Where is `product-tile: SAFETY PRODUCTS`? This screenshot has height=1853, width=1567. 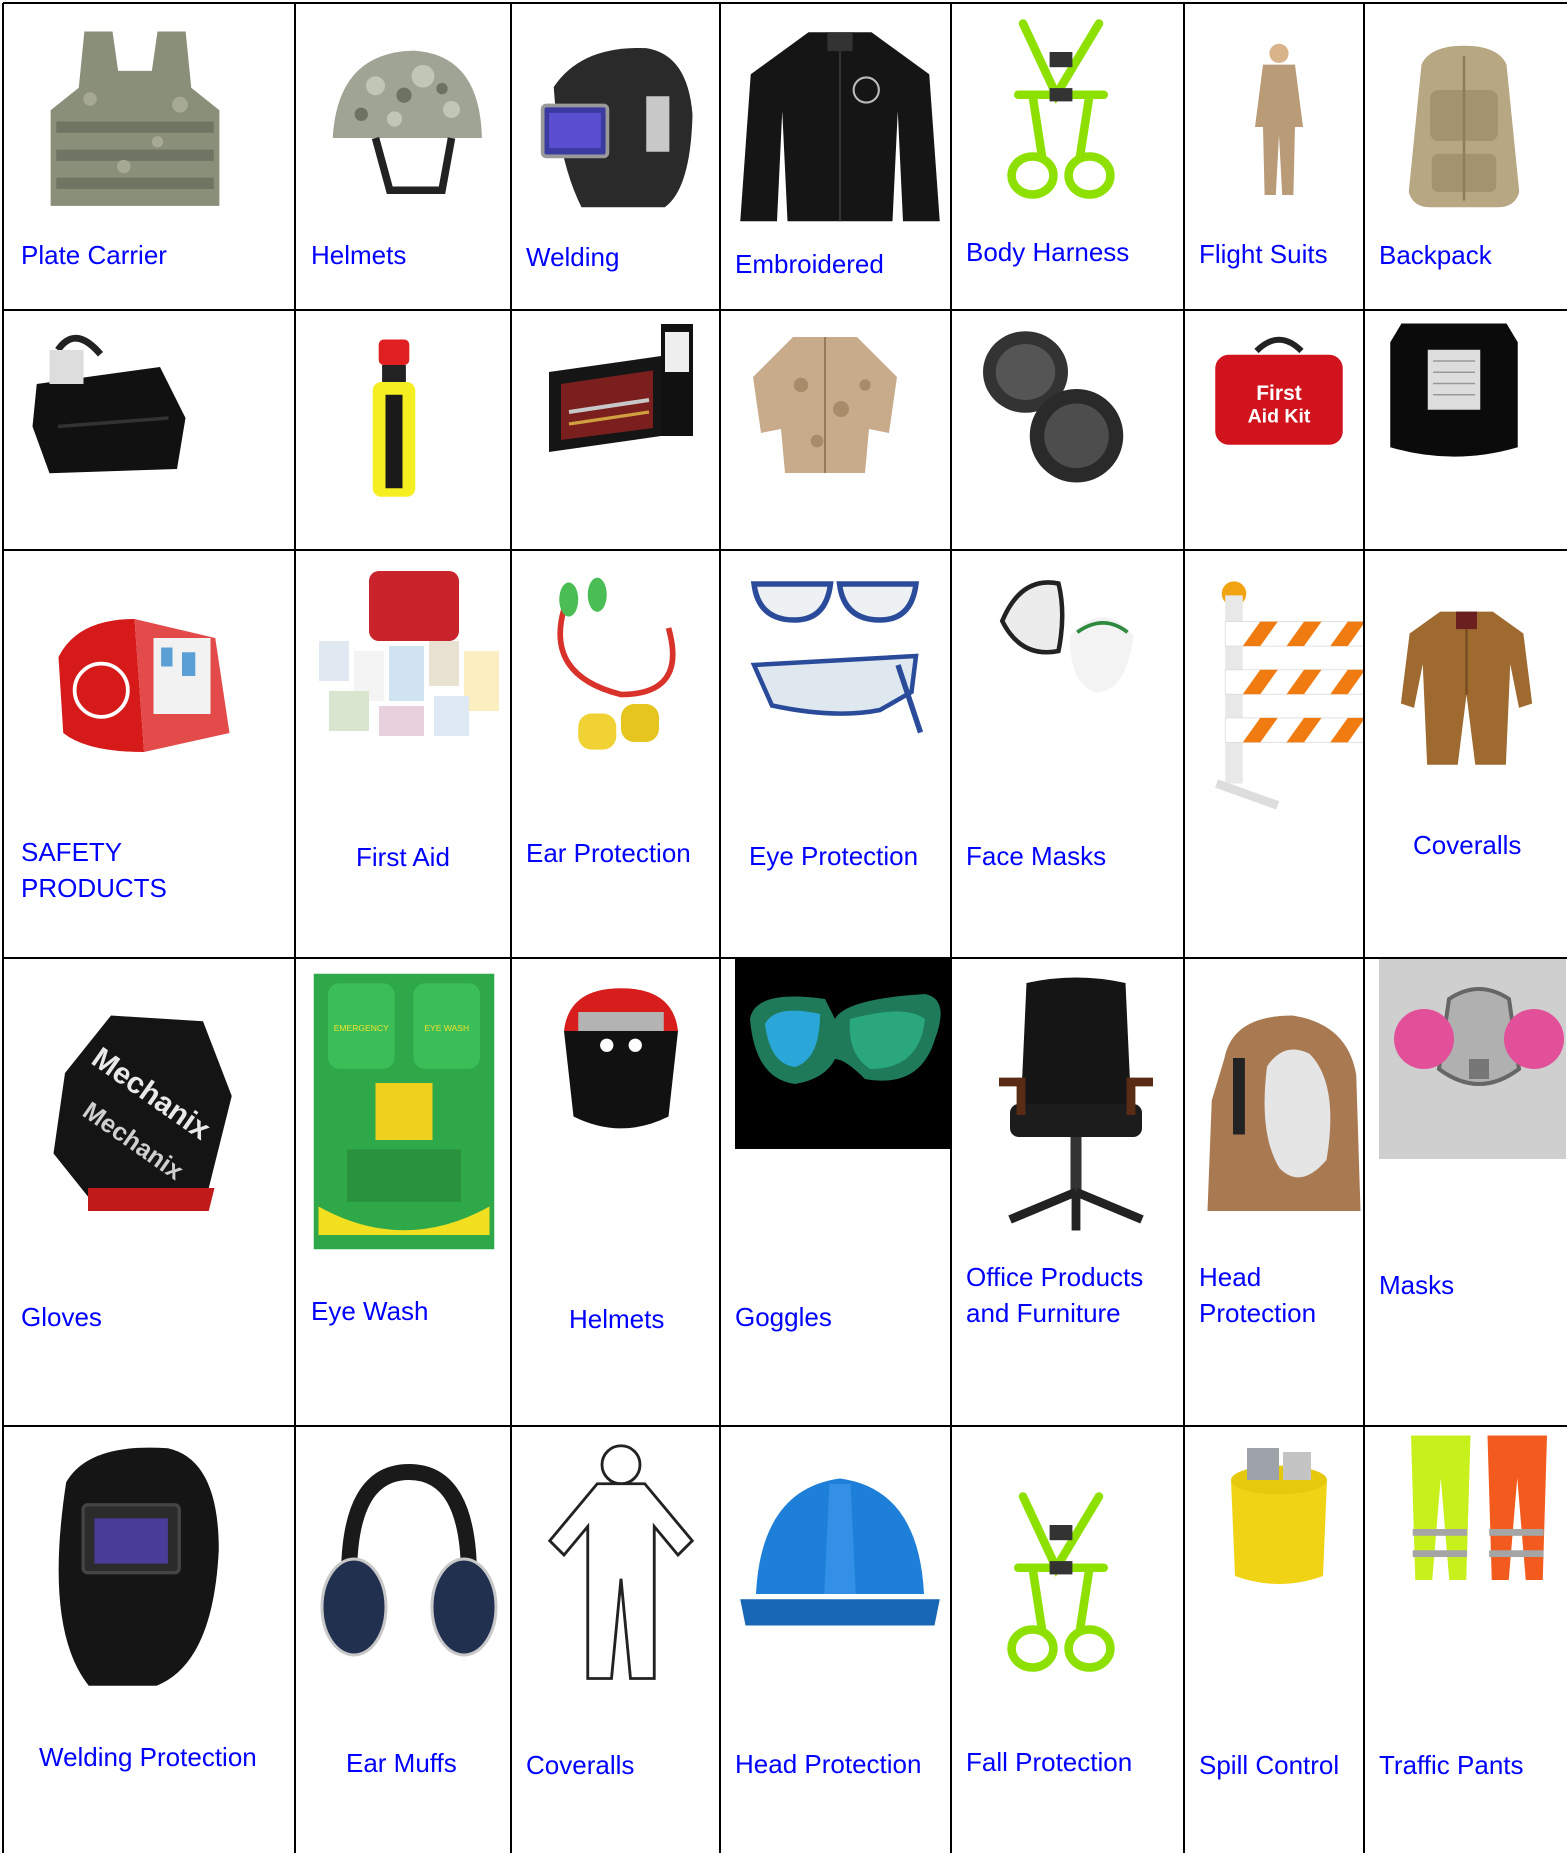 product-tile: SAFETY PRODUCTS is located at coordinates (149, 754).